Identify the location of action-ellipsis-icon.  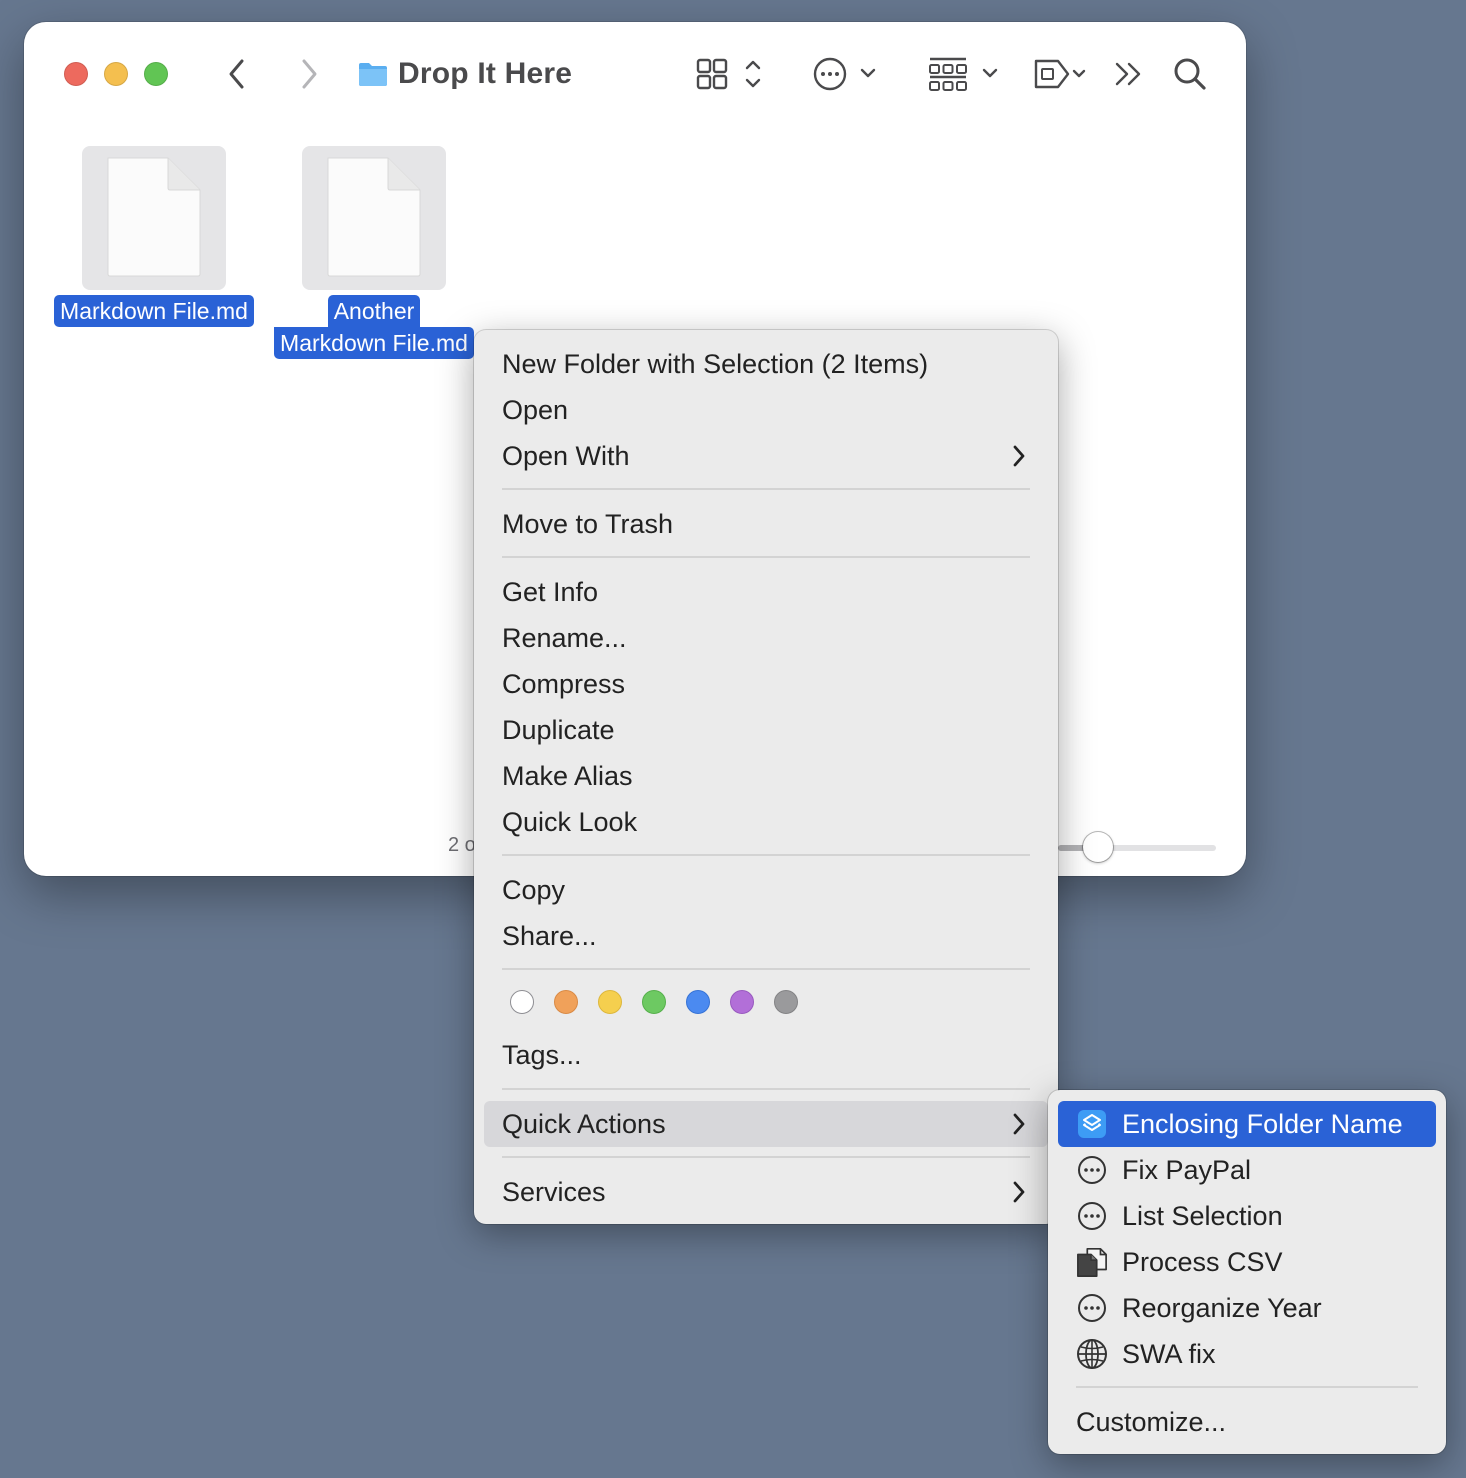
(844, 74).